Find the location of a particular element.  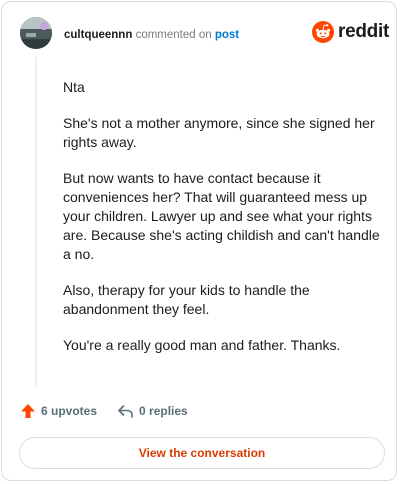

view-conversation-button: View the conversation is located at coordinates (202, 453).